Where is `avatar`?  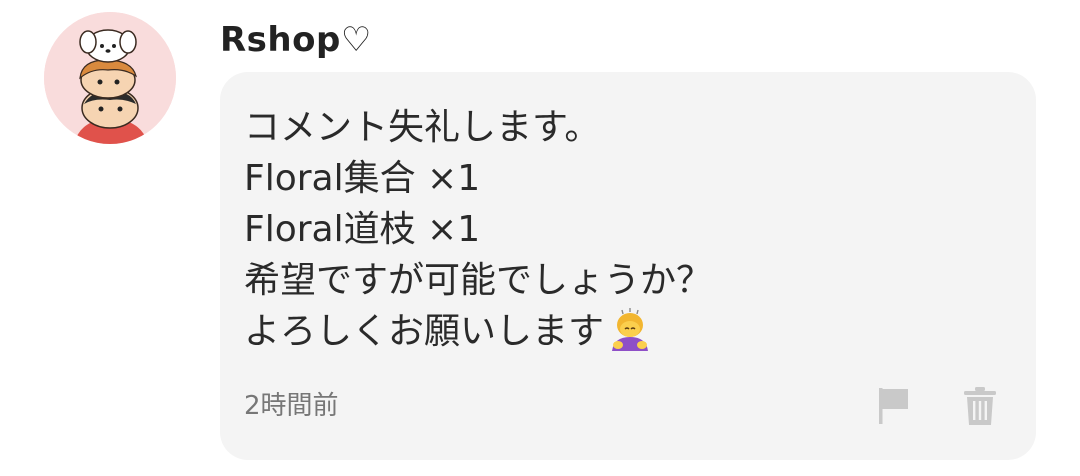 avatar is located at coordinates (110, 78).